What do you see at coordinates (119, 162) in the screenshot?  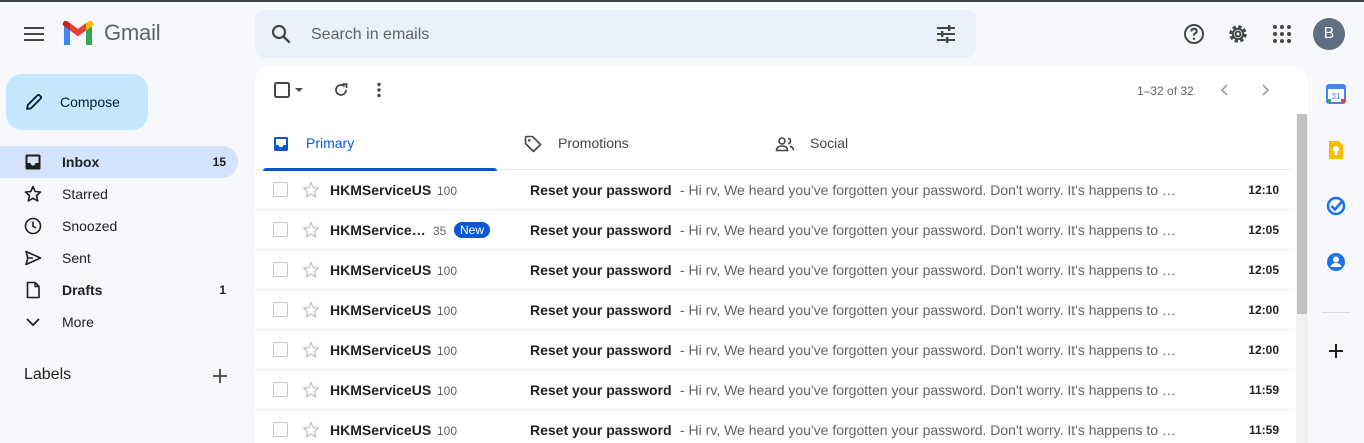 I see `sidebar-item-inbox: Inbox 15` at bounding box center [119, 162].